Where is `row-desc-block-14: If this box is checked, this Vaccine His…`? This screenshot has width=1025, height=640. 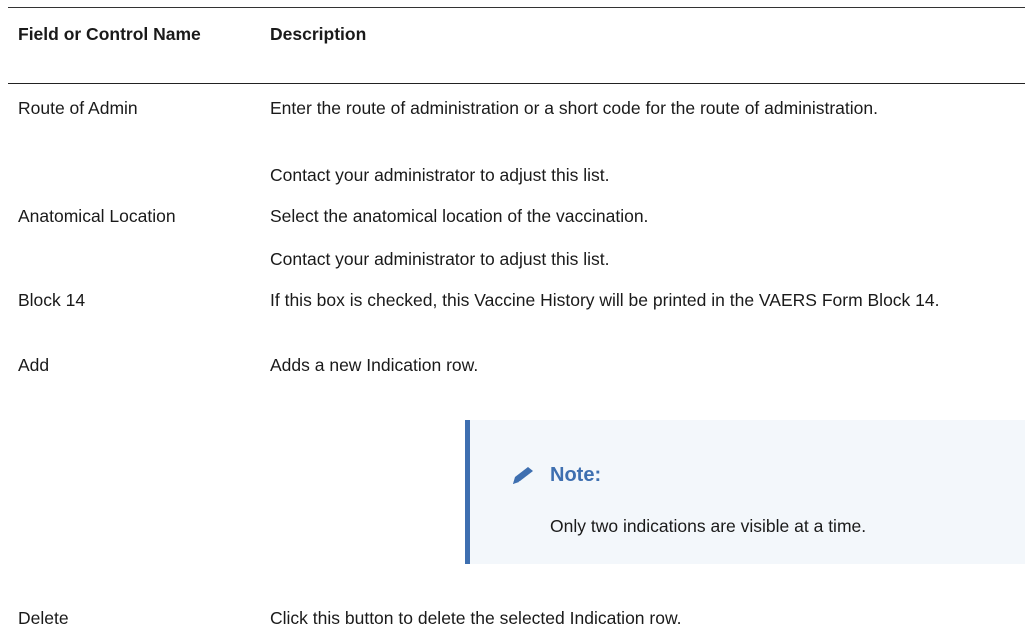
row-desc-block-14: If this box is checked, this Vaccine His… is located at coordinates (605, 300).